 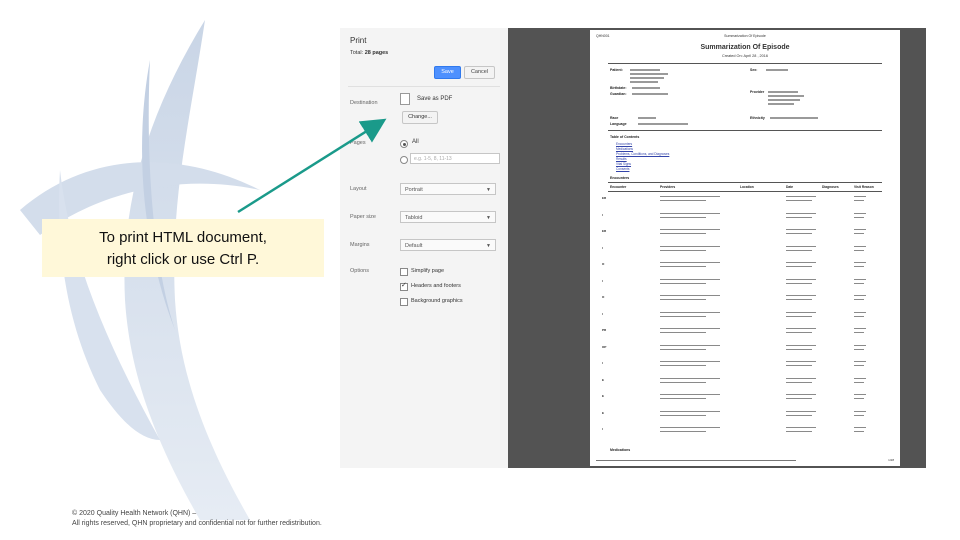 I want to click on copyright-line-1: © 2020 Quality Health Network (QHN) –, so click(x=134, y=513).